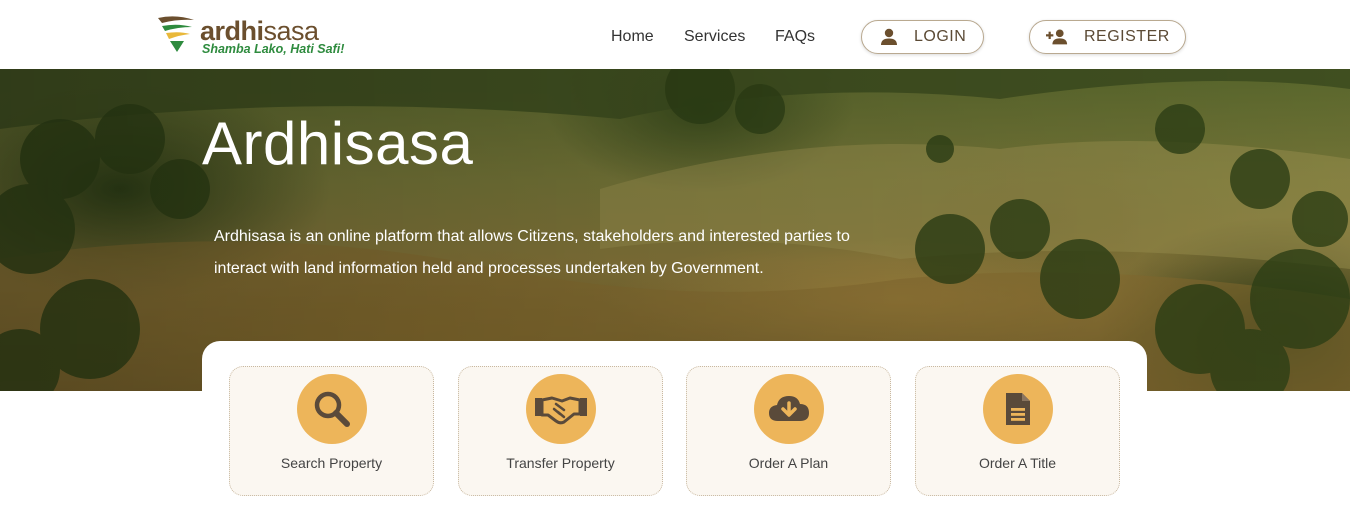 Image resolution: width=1350 pixels, height=512 pixels. I want to click on nav-faqs-link: FAQs, so click(795, 37).